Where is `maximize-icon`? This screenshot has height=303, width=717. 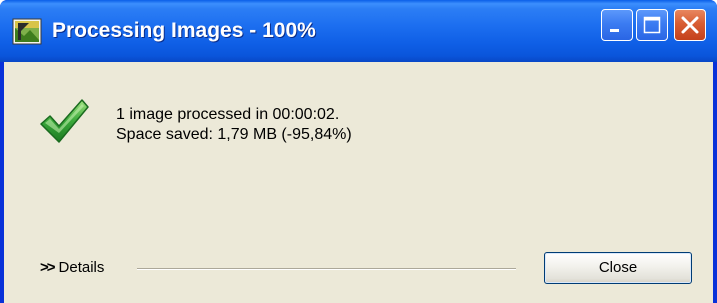
maximize-icon is located at coordinates (652, 25).